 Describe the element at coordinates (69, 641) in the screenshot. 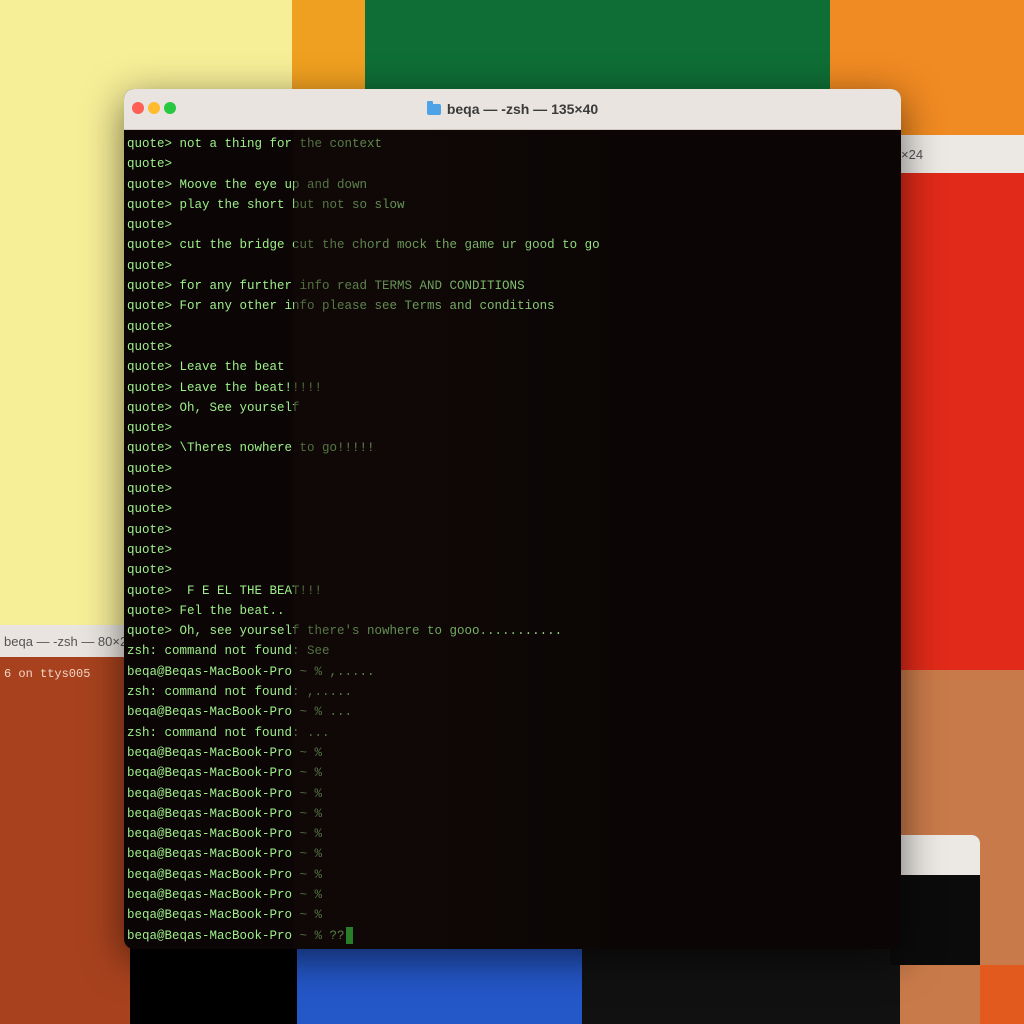

I see `left-terminal-title: beqa — -zsh — 80×24` at that location.